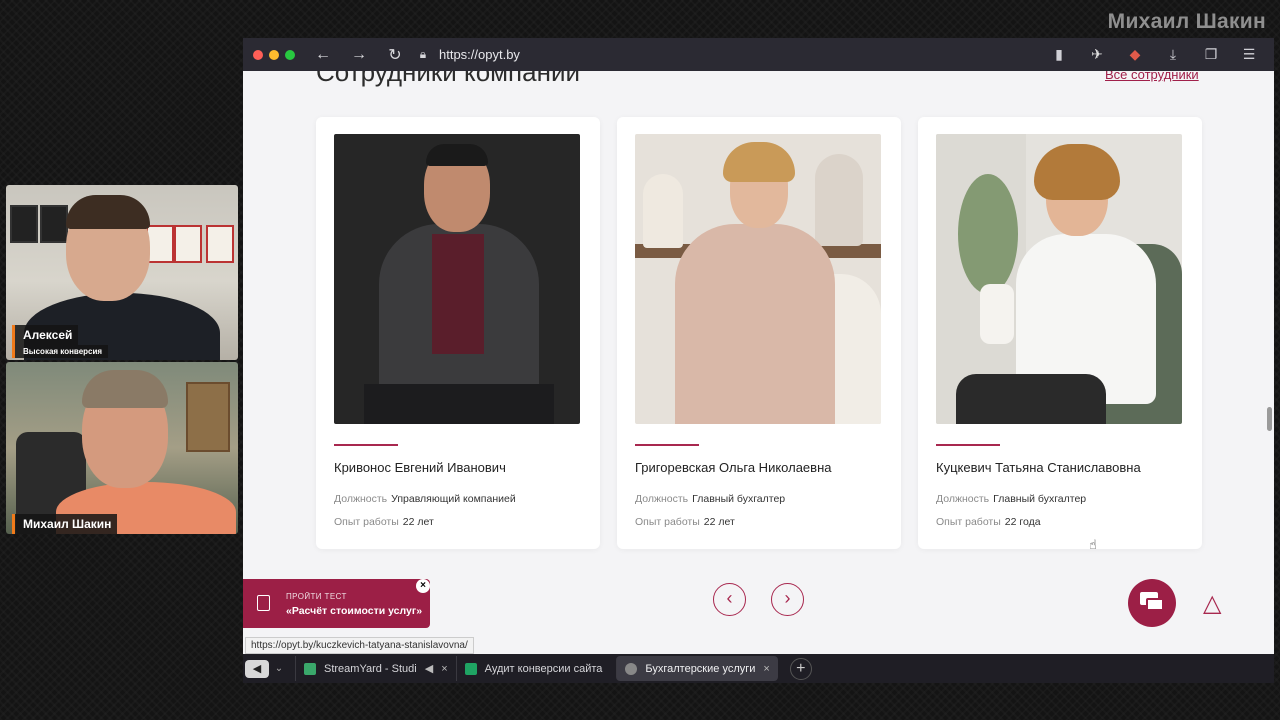 The height and width of the screenshot is (720, 1280). Describe the element at coordinates (543, 668) in the screenshot. I see `tab-title: Аудит конверсии сайта` at that location.